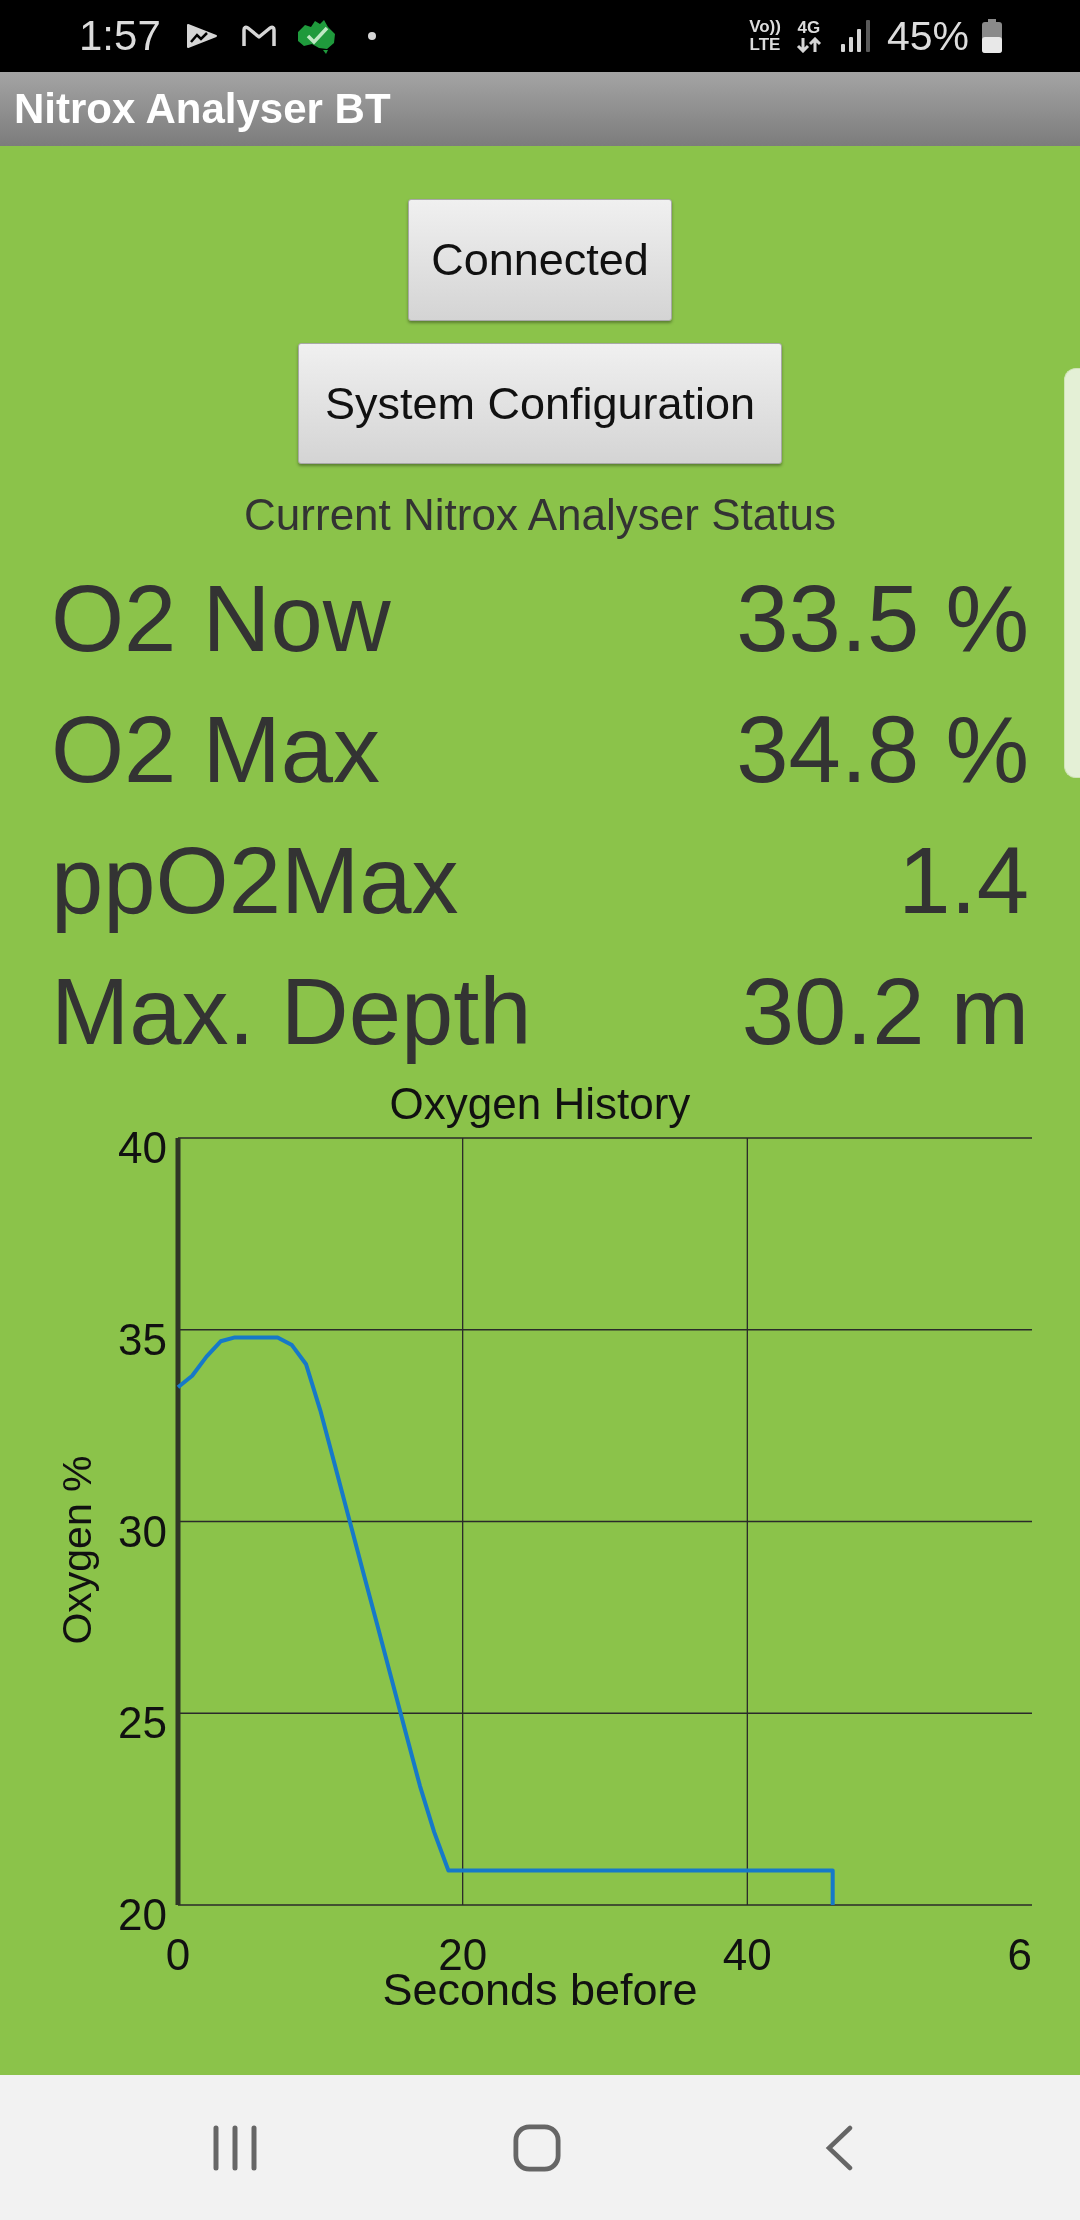 Image resolution: width=1080 pixels, height=2220 pixels. What do you see at coordinates (1019, 1954) in the screenshot?
I see `x-tick-label: 6` at bounding box center [1019, 1954].